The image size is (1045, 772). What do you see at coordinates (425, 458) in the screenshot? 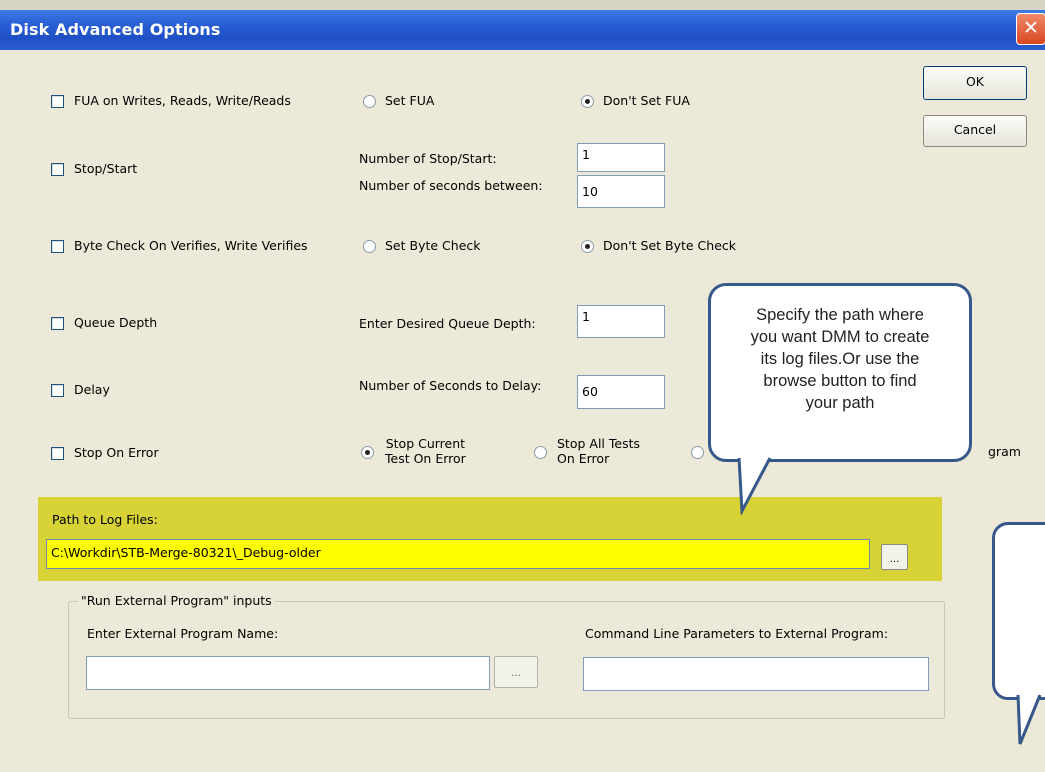
I see `stop-current-test-line2: Test On Error` at bounding box center [425, 458].